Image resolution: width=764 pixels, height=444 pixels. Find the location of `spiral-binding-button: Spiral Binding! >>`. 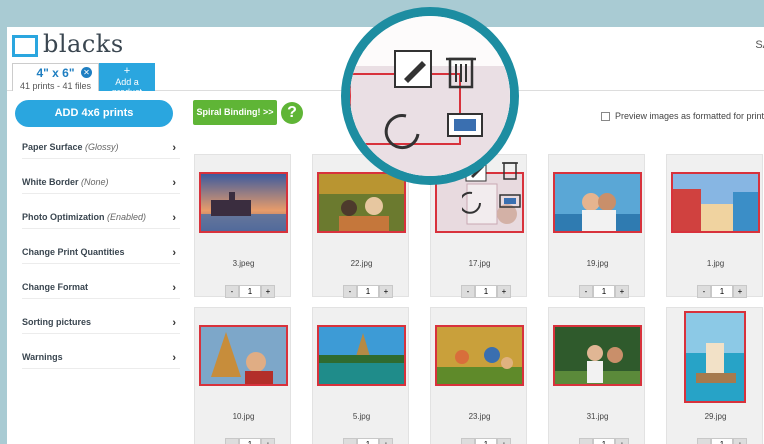

spiral-binding-button: Spiral Binding! >> is located at coordinates (235, 112).